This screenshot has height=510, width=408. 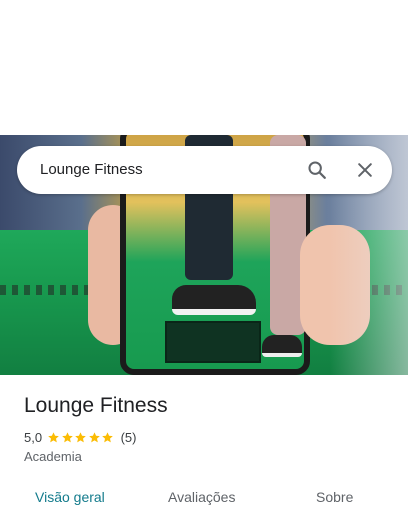 What do you see at coordinates (334, 497) in the screenshot?
I see `tab-about: Sobre` at bounding box center [334, 497].